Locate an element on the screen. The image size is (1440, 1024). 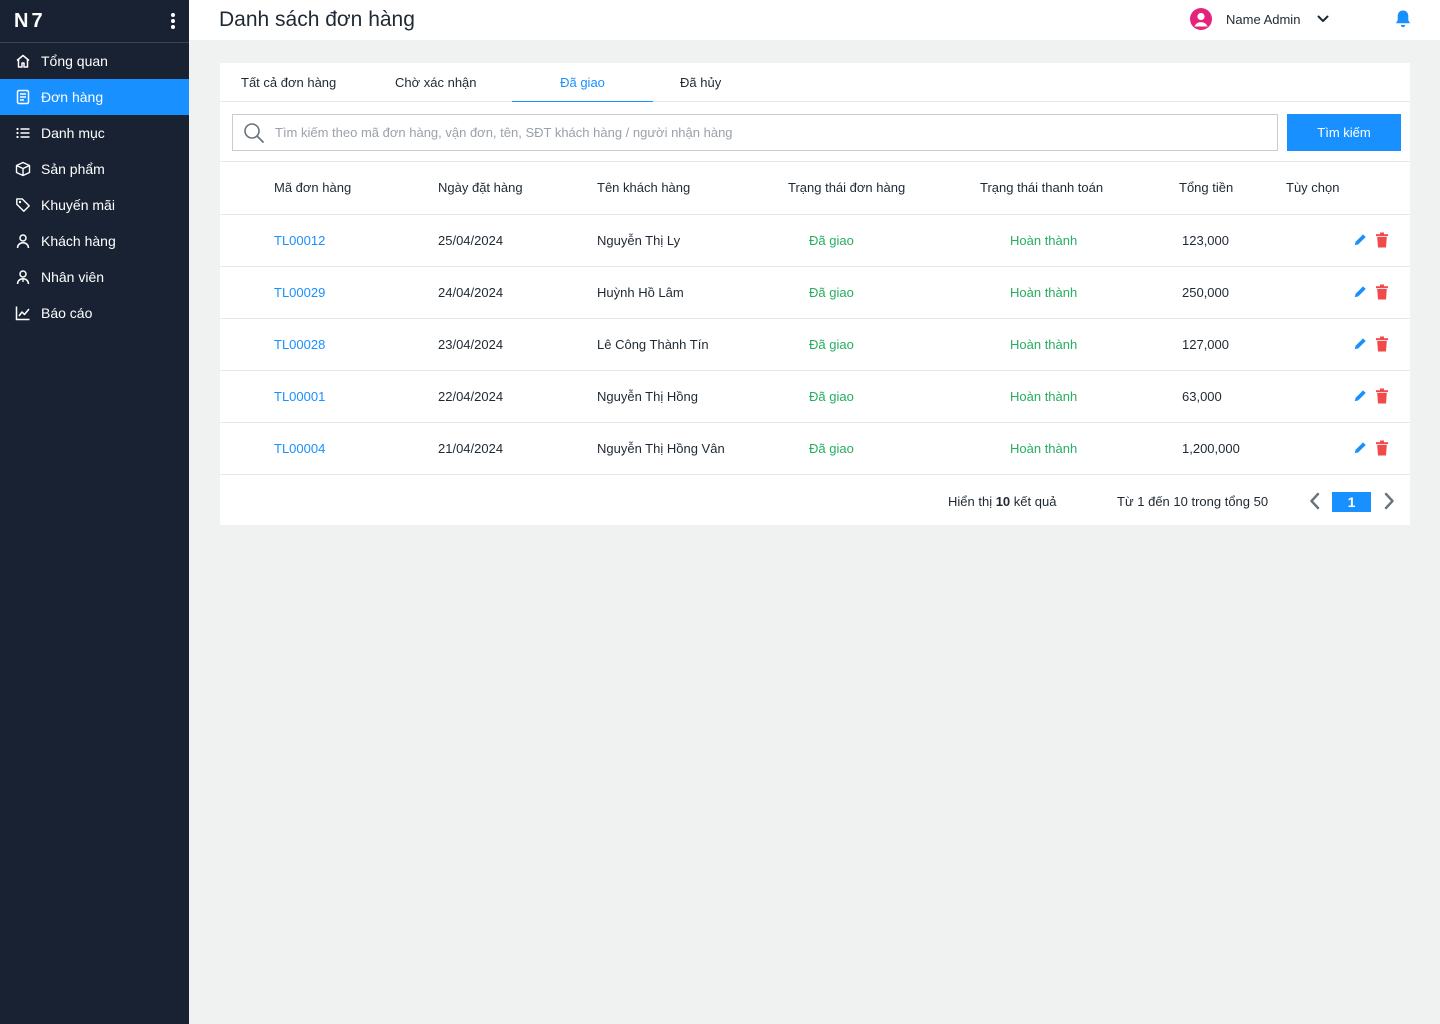
sidebar-item-orders: Đơn hàng is located at coordinates (94, 97).